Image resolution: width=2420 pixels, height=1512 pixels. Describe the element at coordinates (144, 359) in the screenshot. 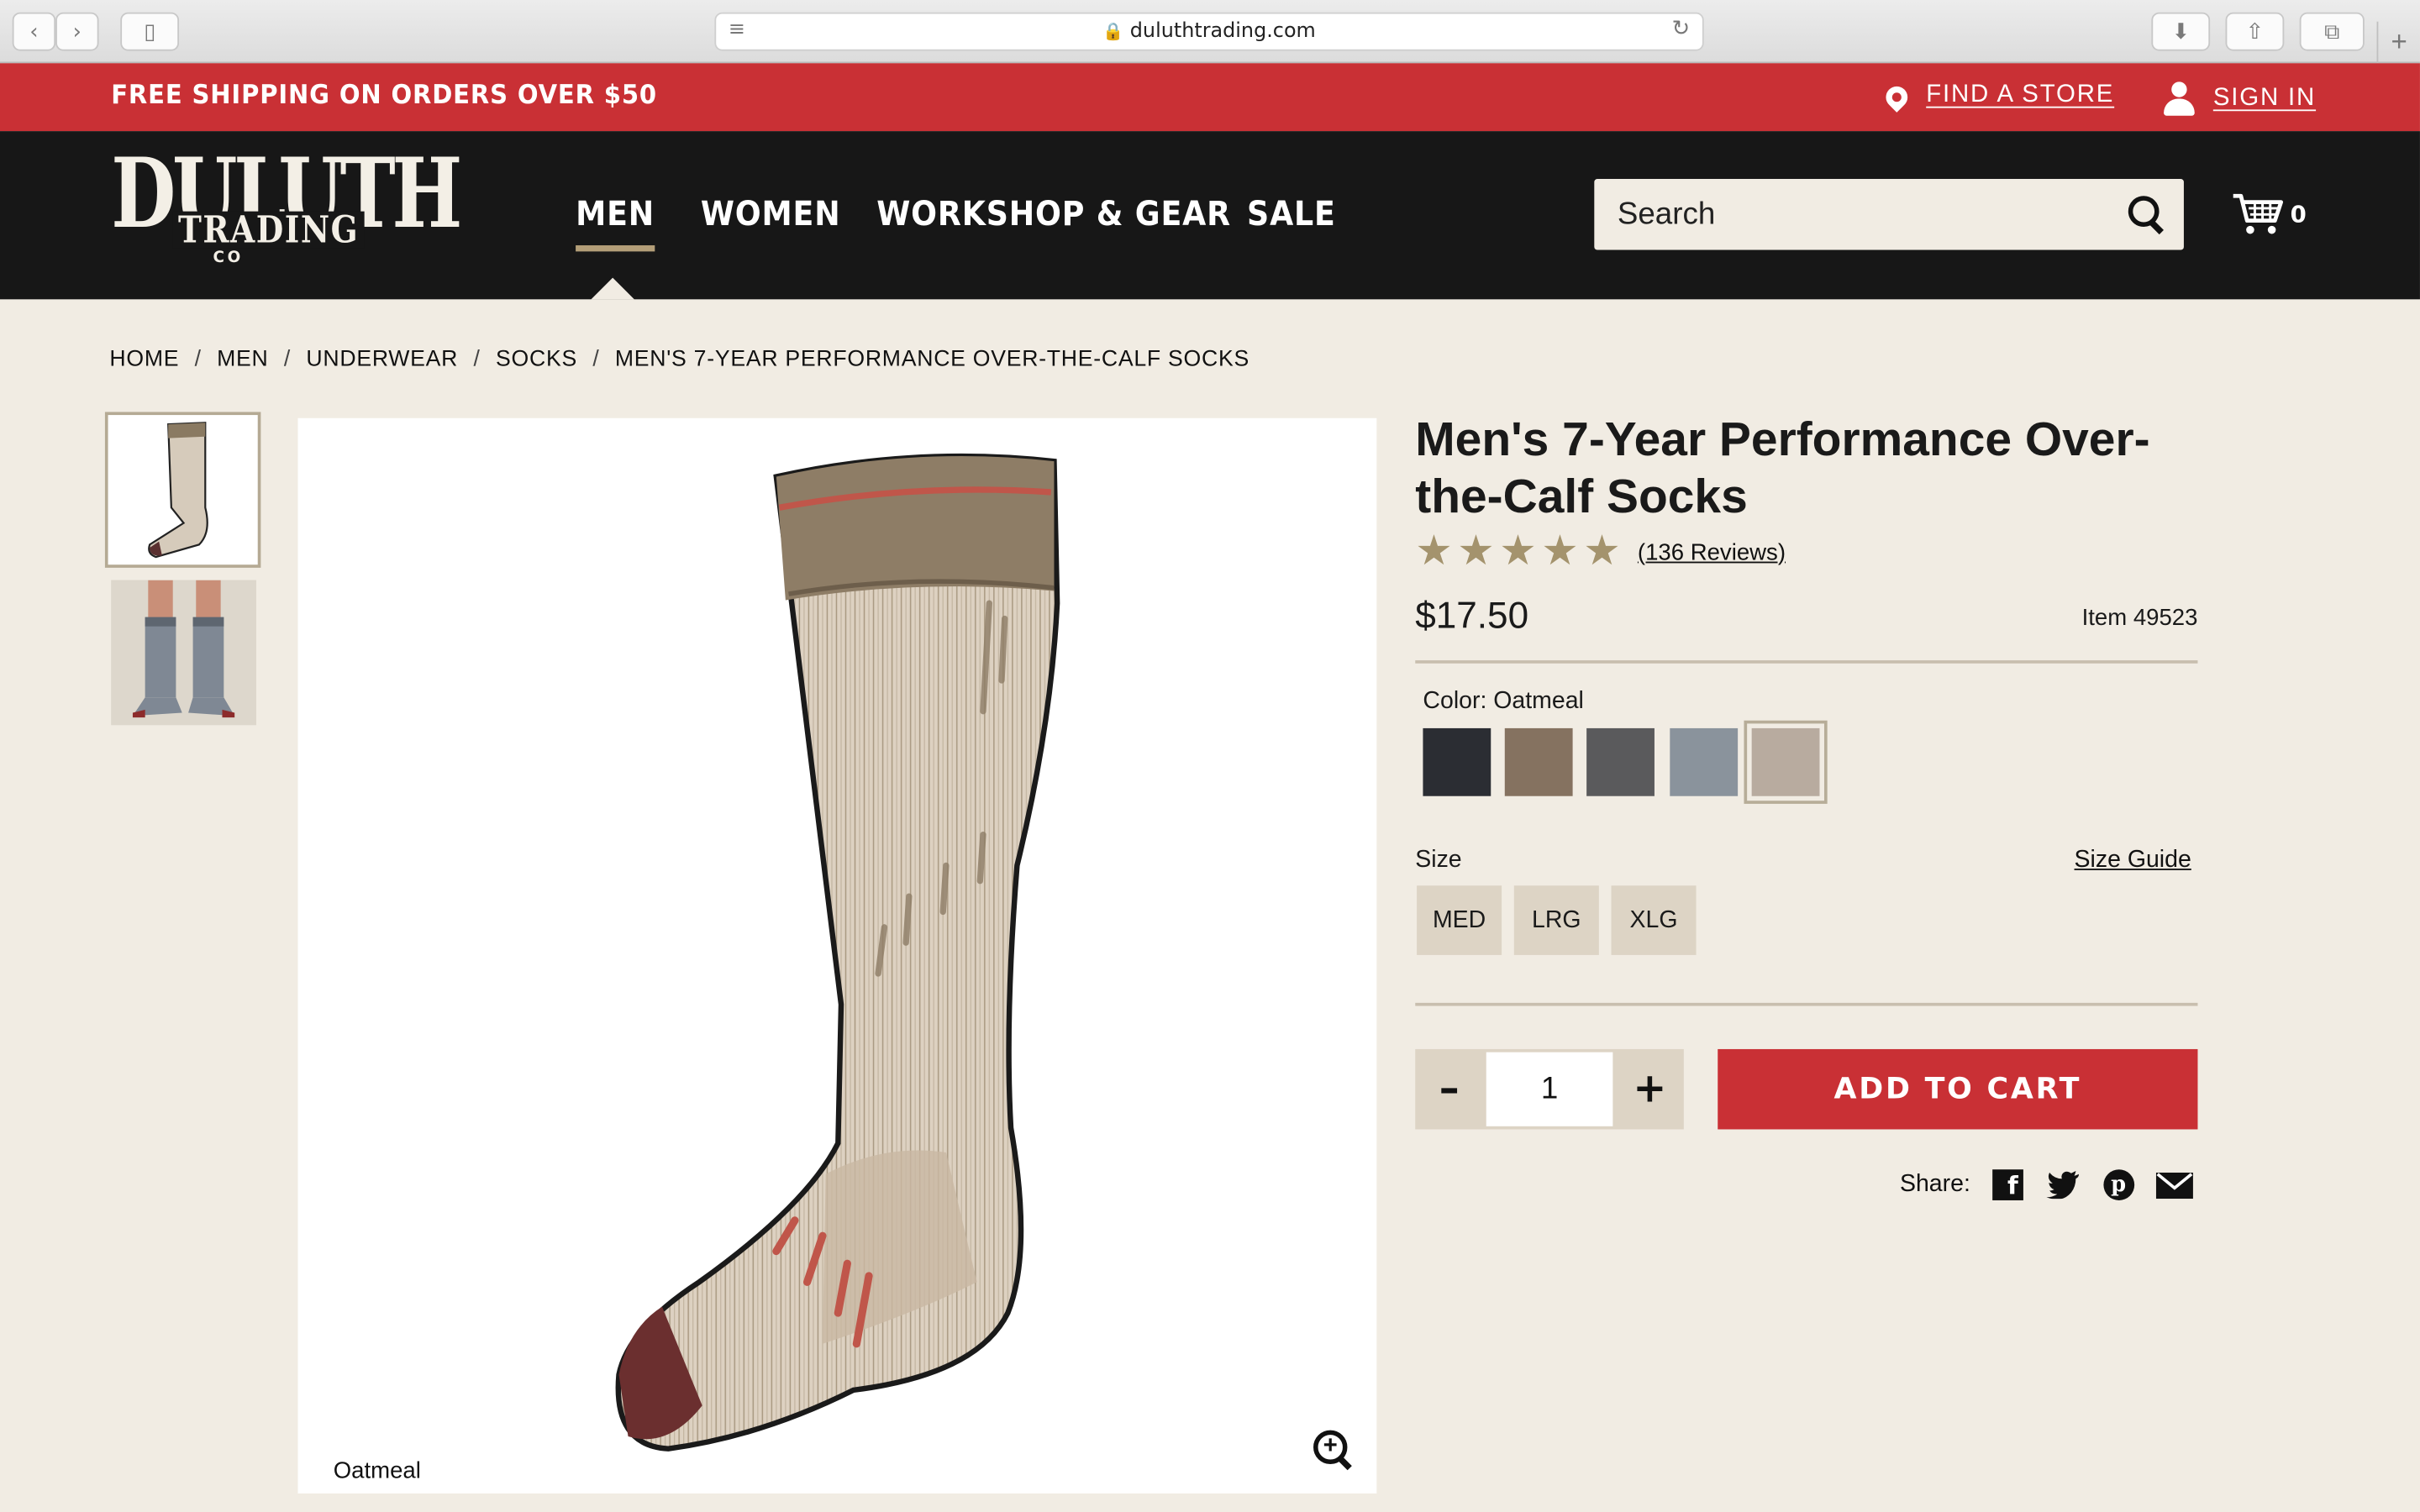

I see `breadcrumb-home: HOME` at that location.